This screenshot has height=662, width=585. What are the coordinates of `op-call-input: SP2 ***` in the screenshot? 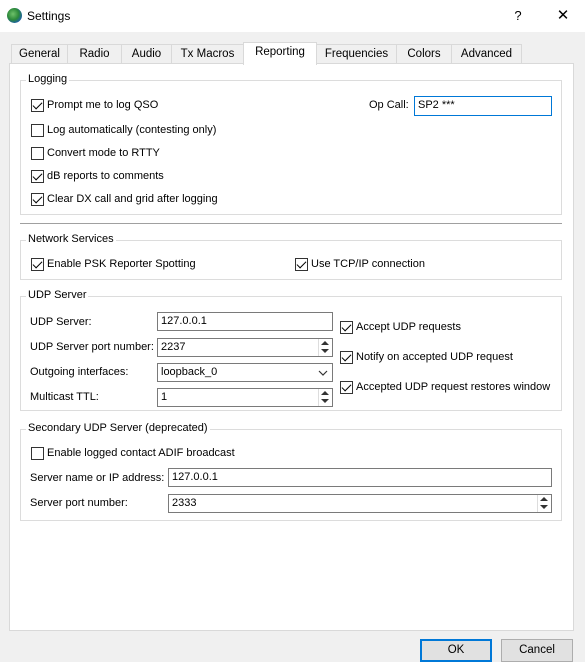 It's located at (483, 106).